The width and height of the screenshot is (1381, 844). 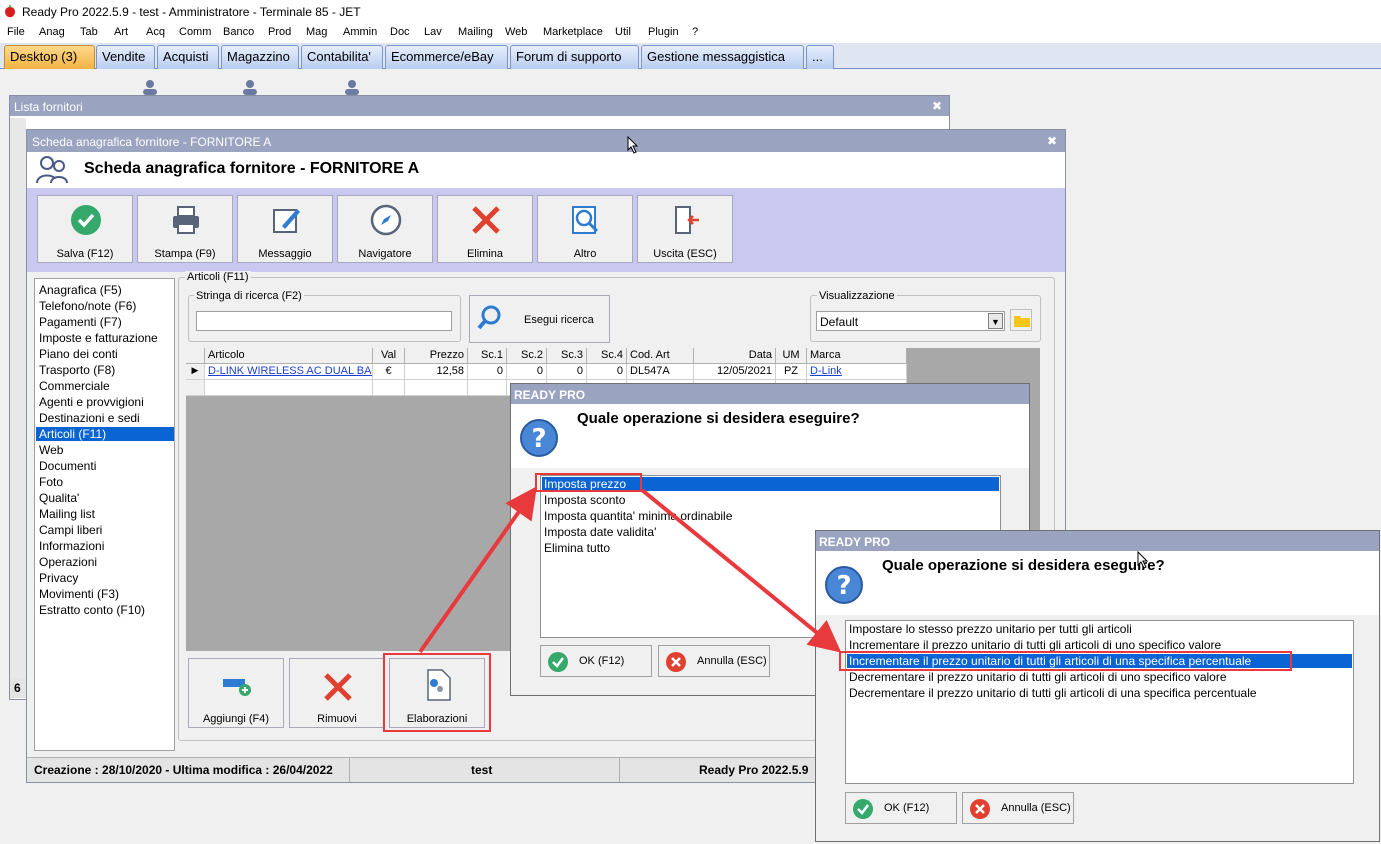 I want to click on exit-door-icon, so click(x=687, y=220).